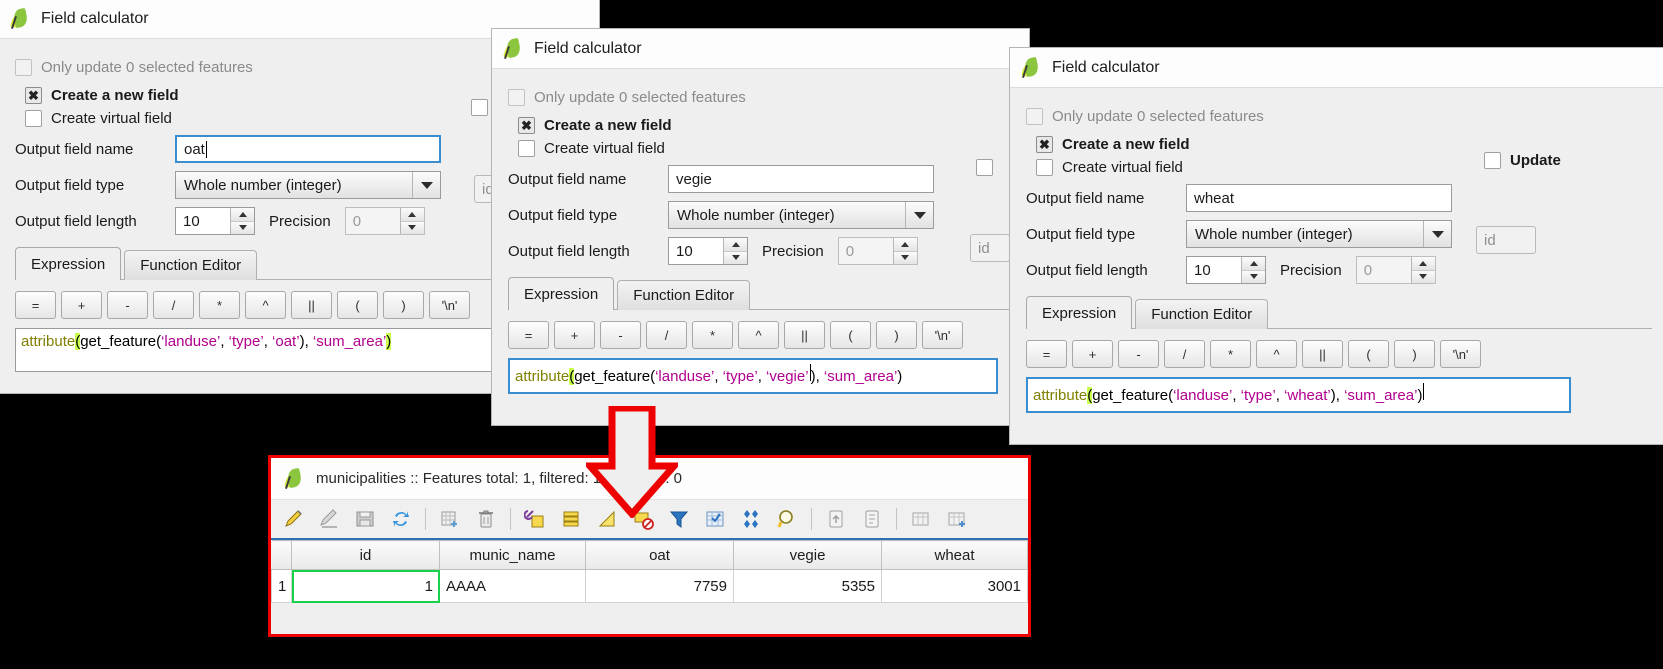 The image size is (1663, 669). Describe the element at coordinates (801, 179) in the screenshot. I see `output-field-name-input: vegie` at that location.